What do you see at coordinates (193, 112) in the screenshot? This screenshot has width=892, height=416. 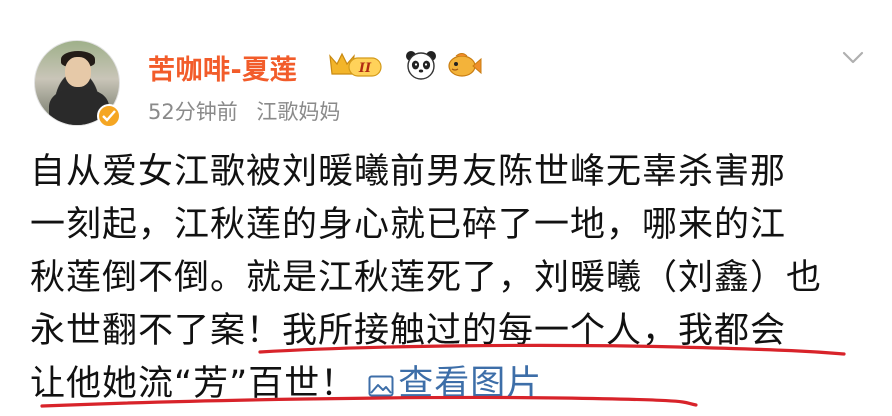 I see `post-time: 52分钟前` at bounding box center [193, 112].